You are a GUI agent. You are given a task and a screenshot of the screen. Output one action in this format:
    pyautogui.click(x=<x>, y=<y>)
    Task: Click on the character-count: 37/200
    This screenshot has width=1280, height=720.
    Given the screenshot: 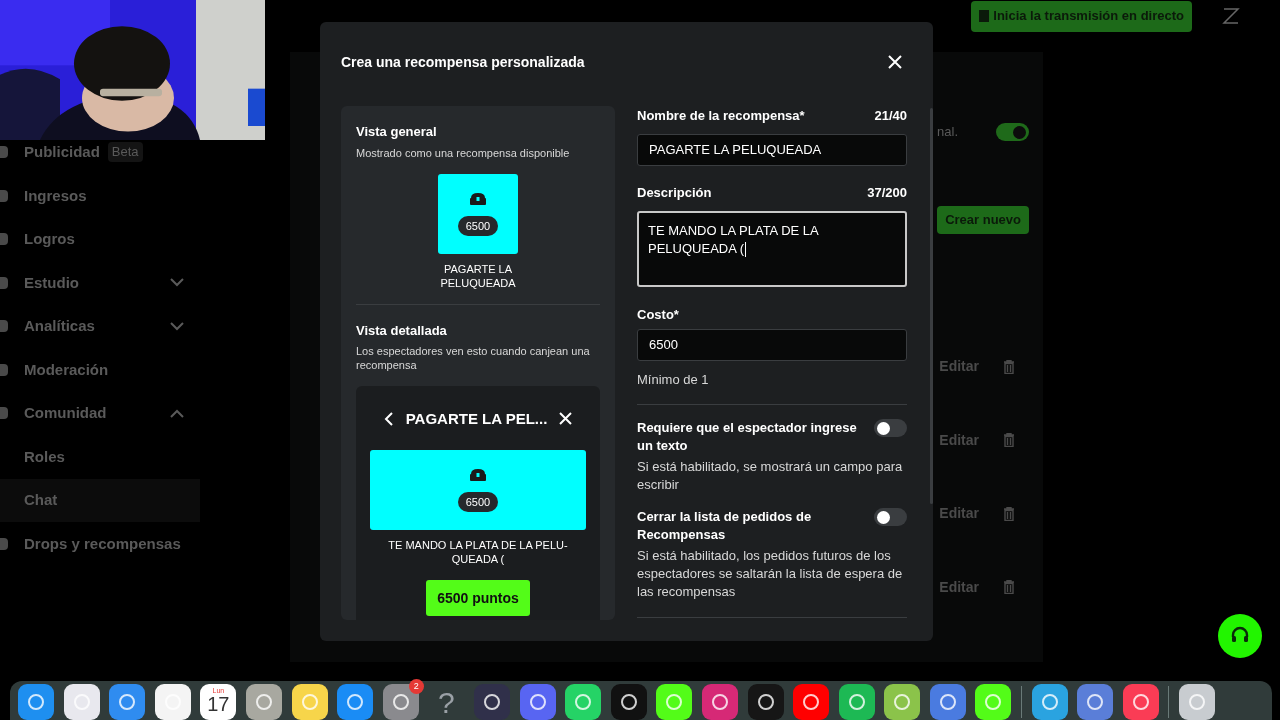 What is the action you would take?
    pyautogui.click(x=887, y=192)
    